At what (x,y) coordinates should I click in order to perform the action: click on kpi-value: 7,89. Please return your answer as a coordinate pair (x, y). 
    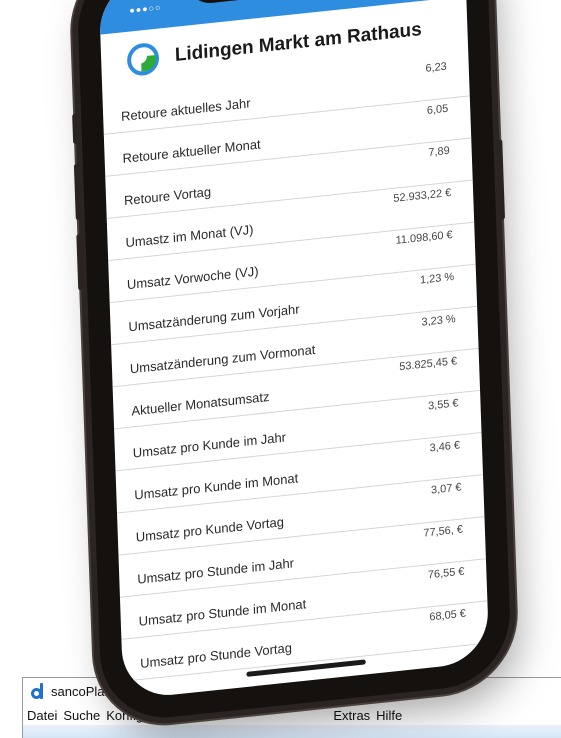
    Looking at the image, I should click on (439, 152).